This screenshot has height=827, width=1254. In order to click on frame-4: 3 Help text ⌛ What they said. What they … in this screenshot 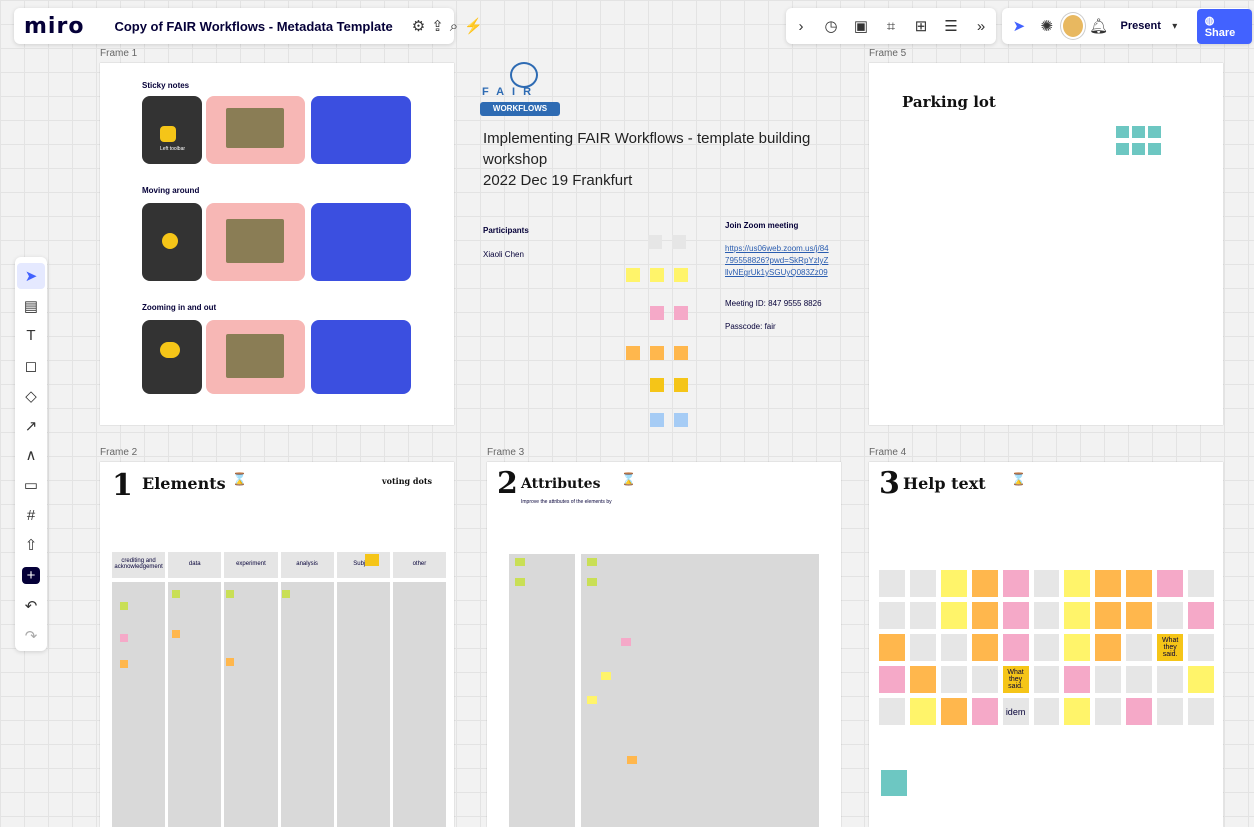, I will do `click(1046, 644)`.